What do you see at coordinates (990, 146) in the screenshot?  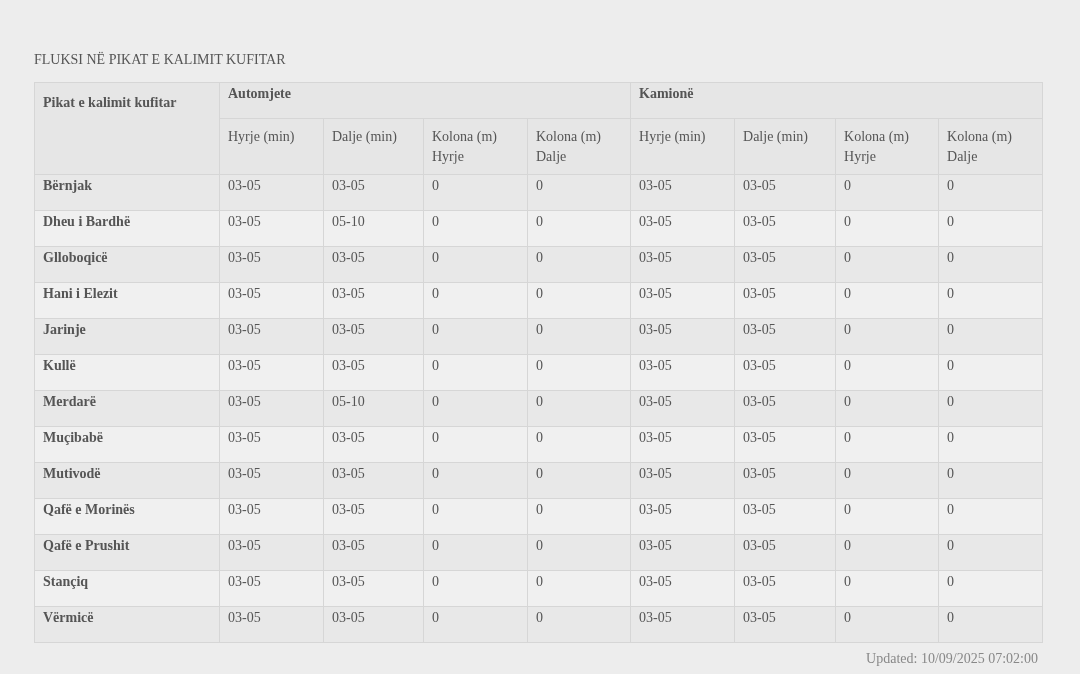 I see `column-header: Kolona (m) Dalje` at bounding box center [990, 146].